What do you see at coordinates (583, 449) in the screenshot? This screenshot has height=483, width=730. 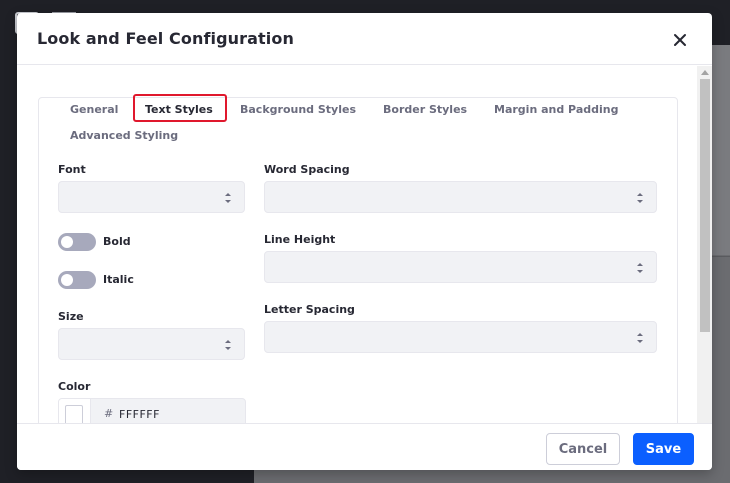 I see `cancel-button: Cancel` at bounding box center [583, 449].